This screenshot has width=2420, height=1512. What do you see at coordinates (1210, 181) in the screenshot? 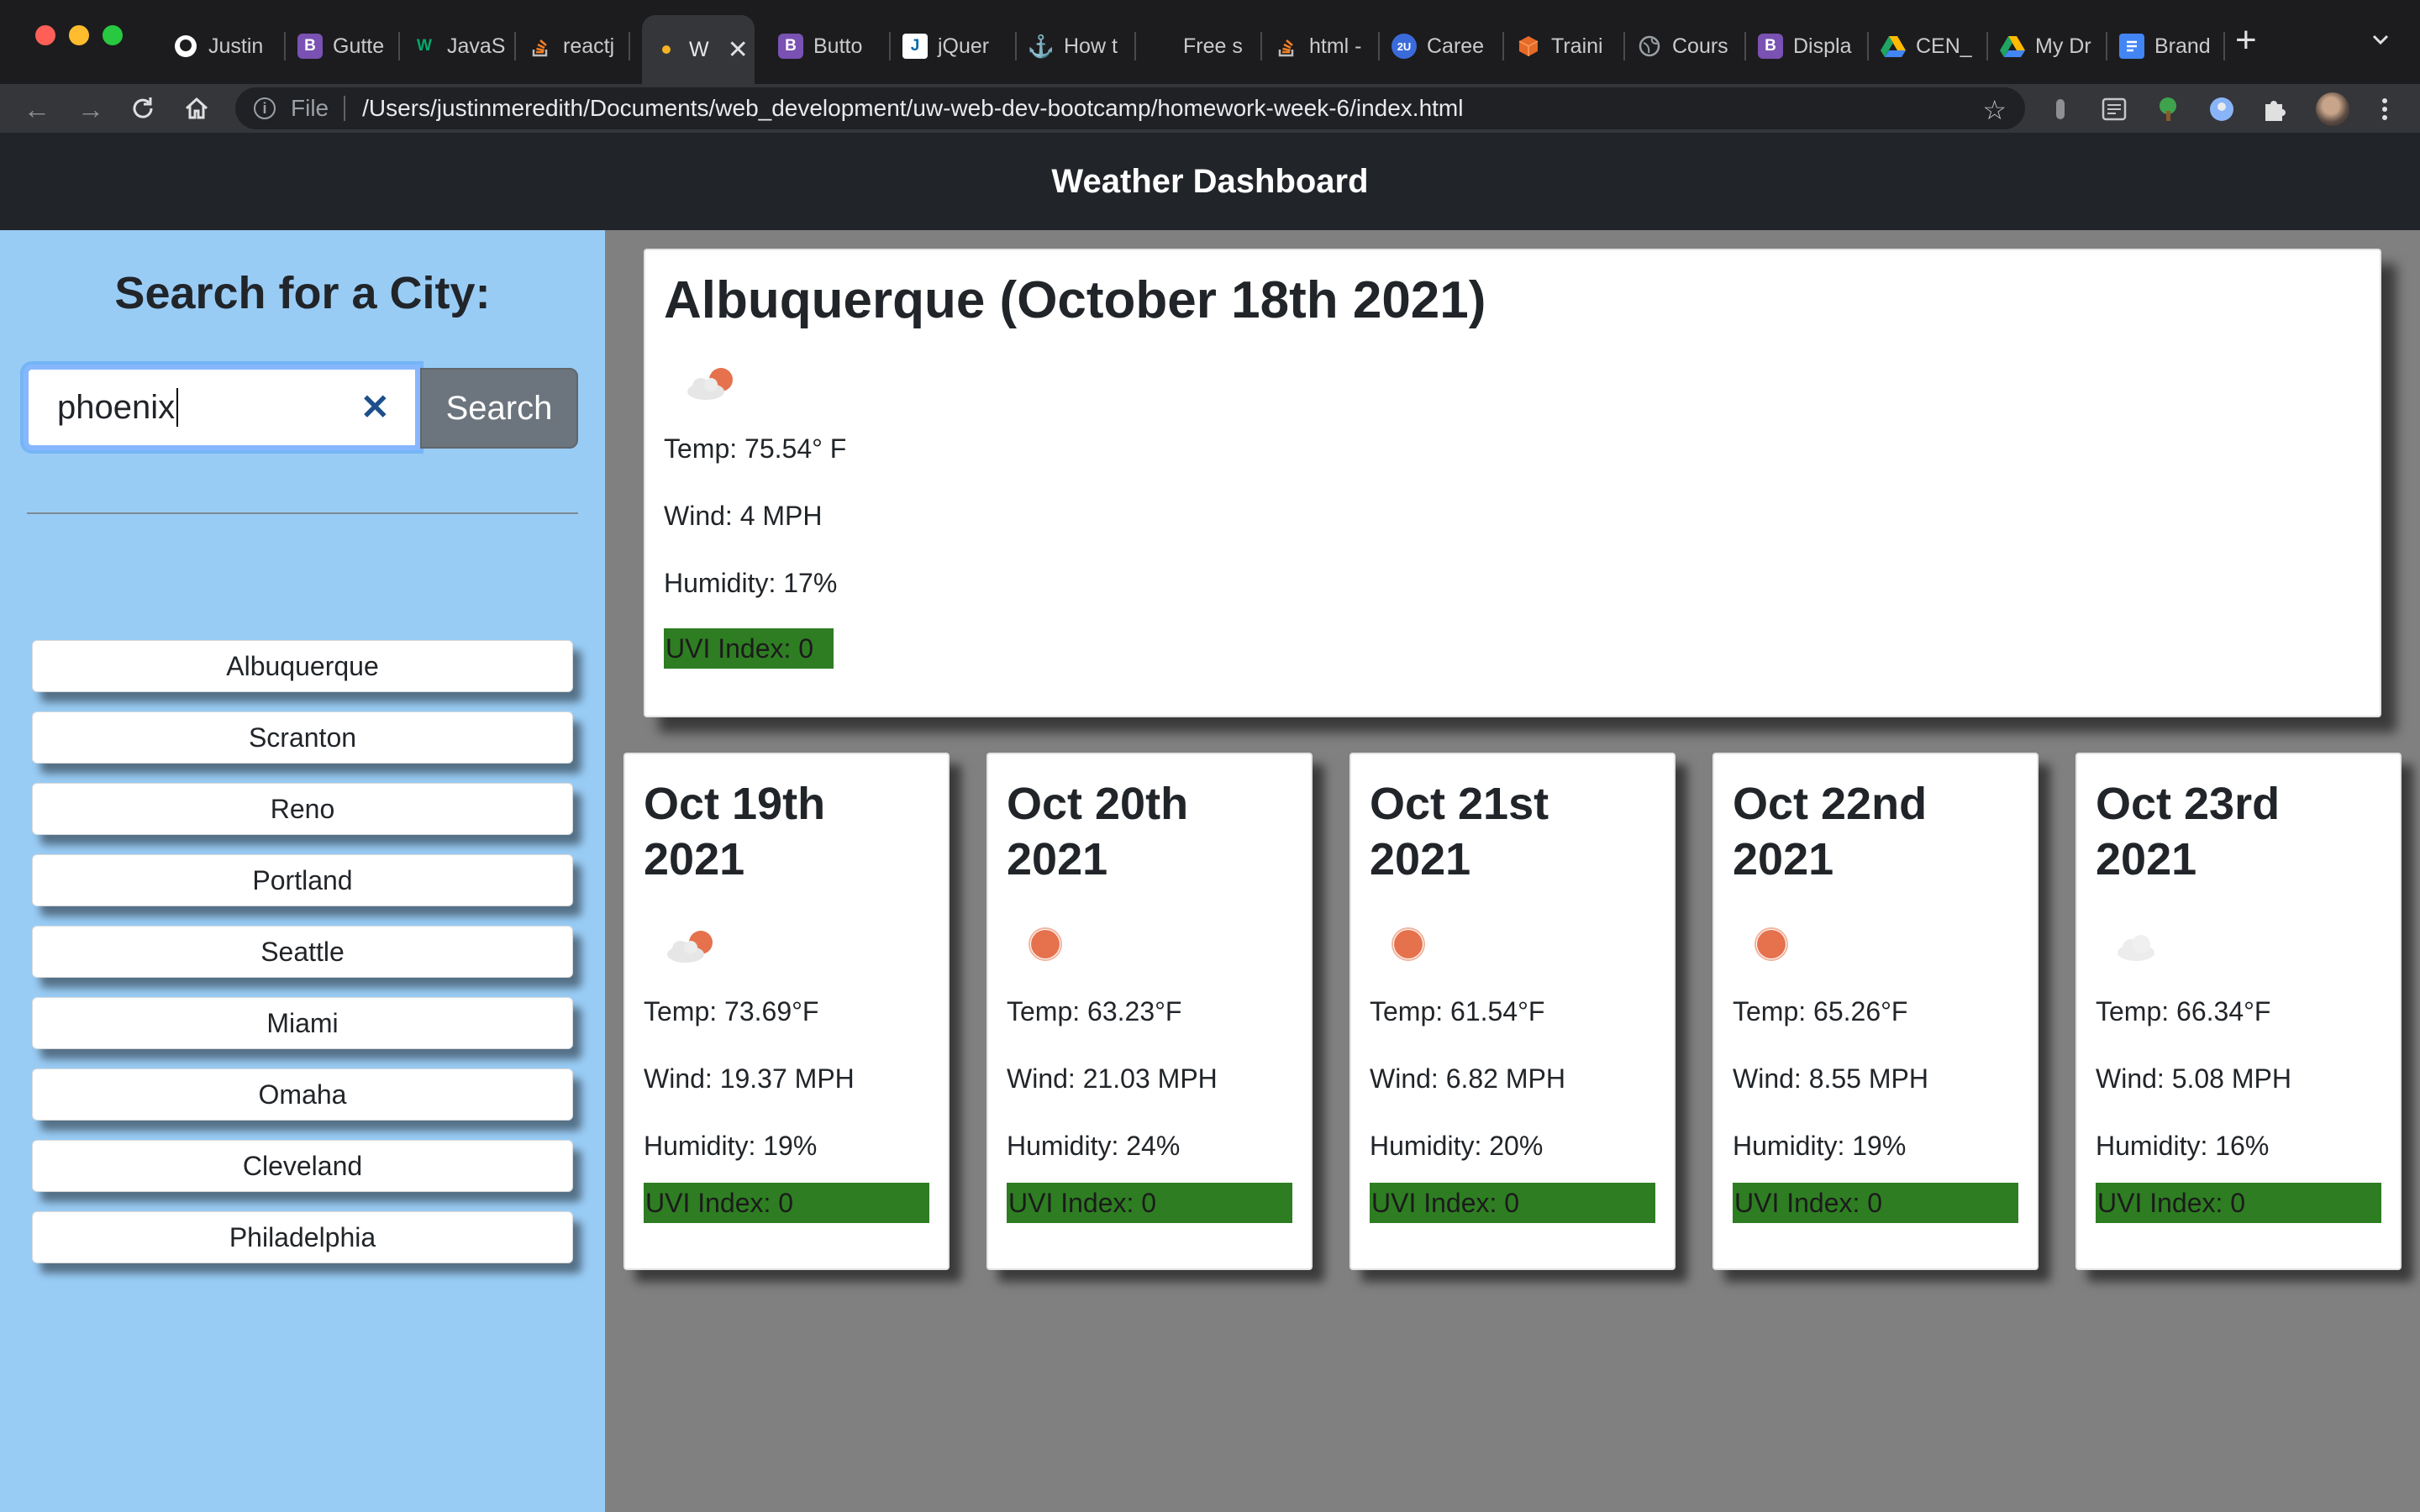
I see `page-title: Weather Dashboard` at bounding box center [1210, 181].